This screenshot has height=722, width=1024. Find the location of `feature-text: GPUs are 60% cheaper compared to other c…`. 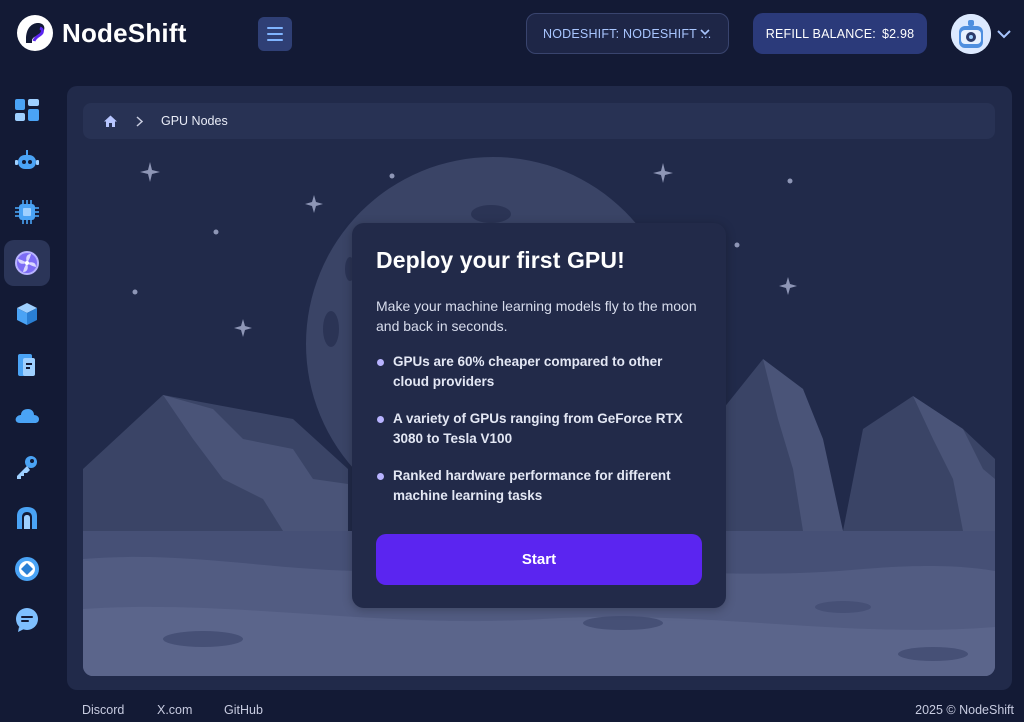

feature-text: GPUs are 60% cheaper compared to other c… is located at coordinates (528, 371).